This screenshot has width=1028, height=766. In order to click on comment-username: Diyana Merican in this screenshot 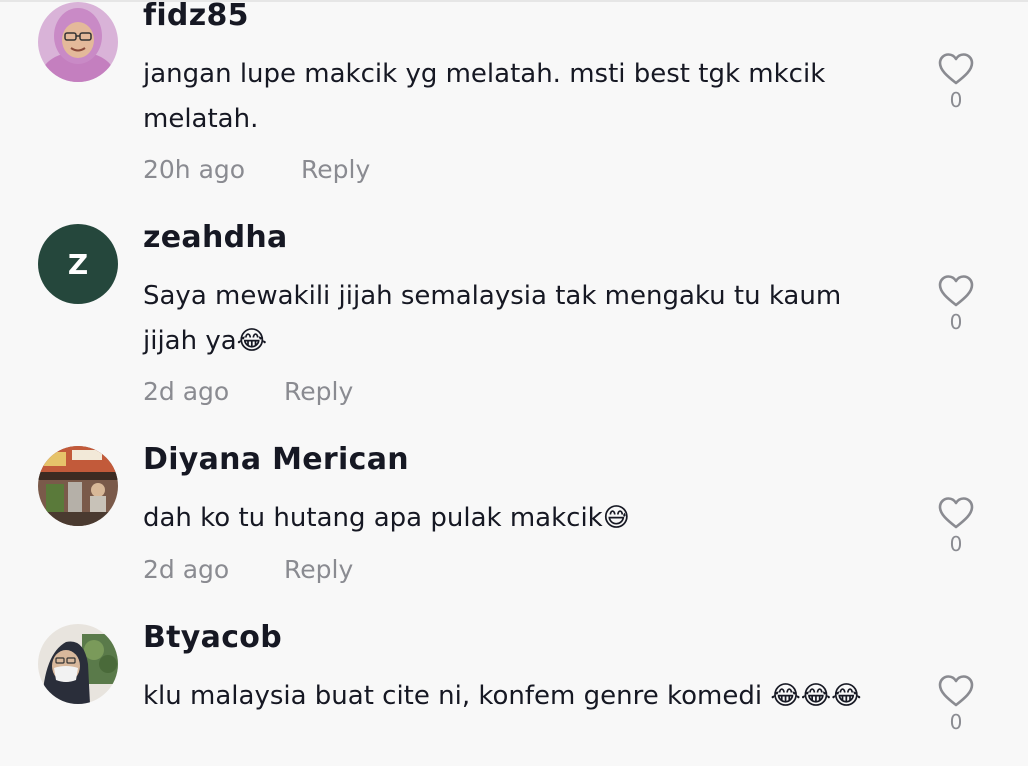, I will do `click(276, 459)`.